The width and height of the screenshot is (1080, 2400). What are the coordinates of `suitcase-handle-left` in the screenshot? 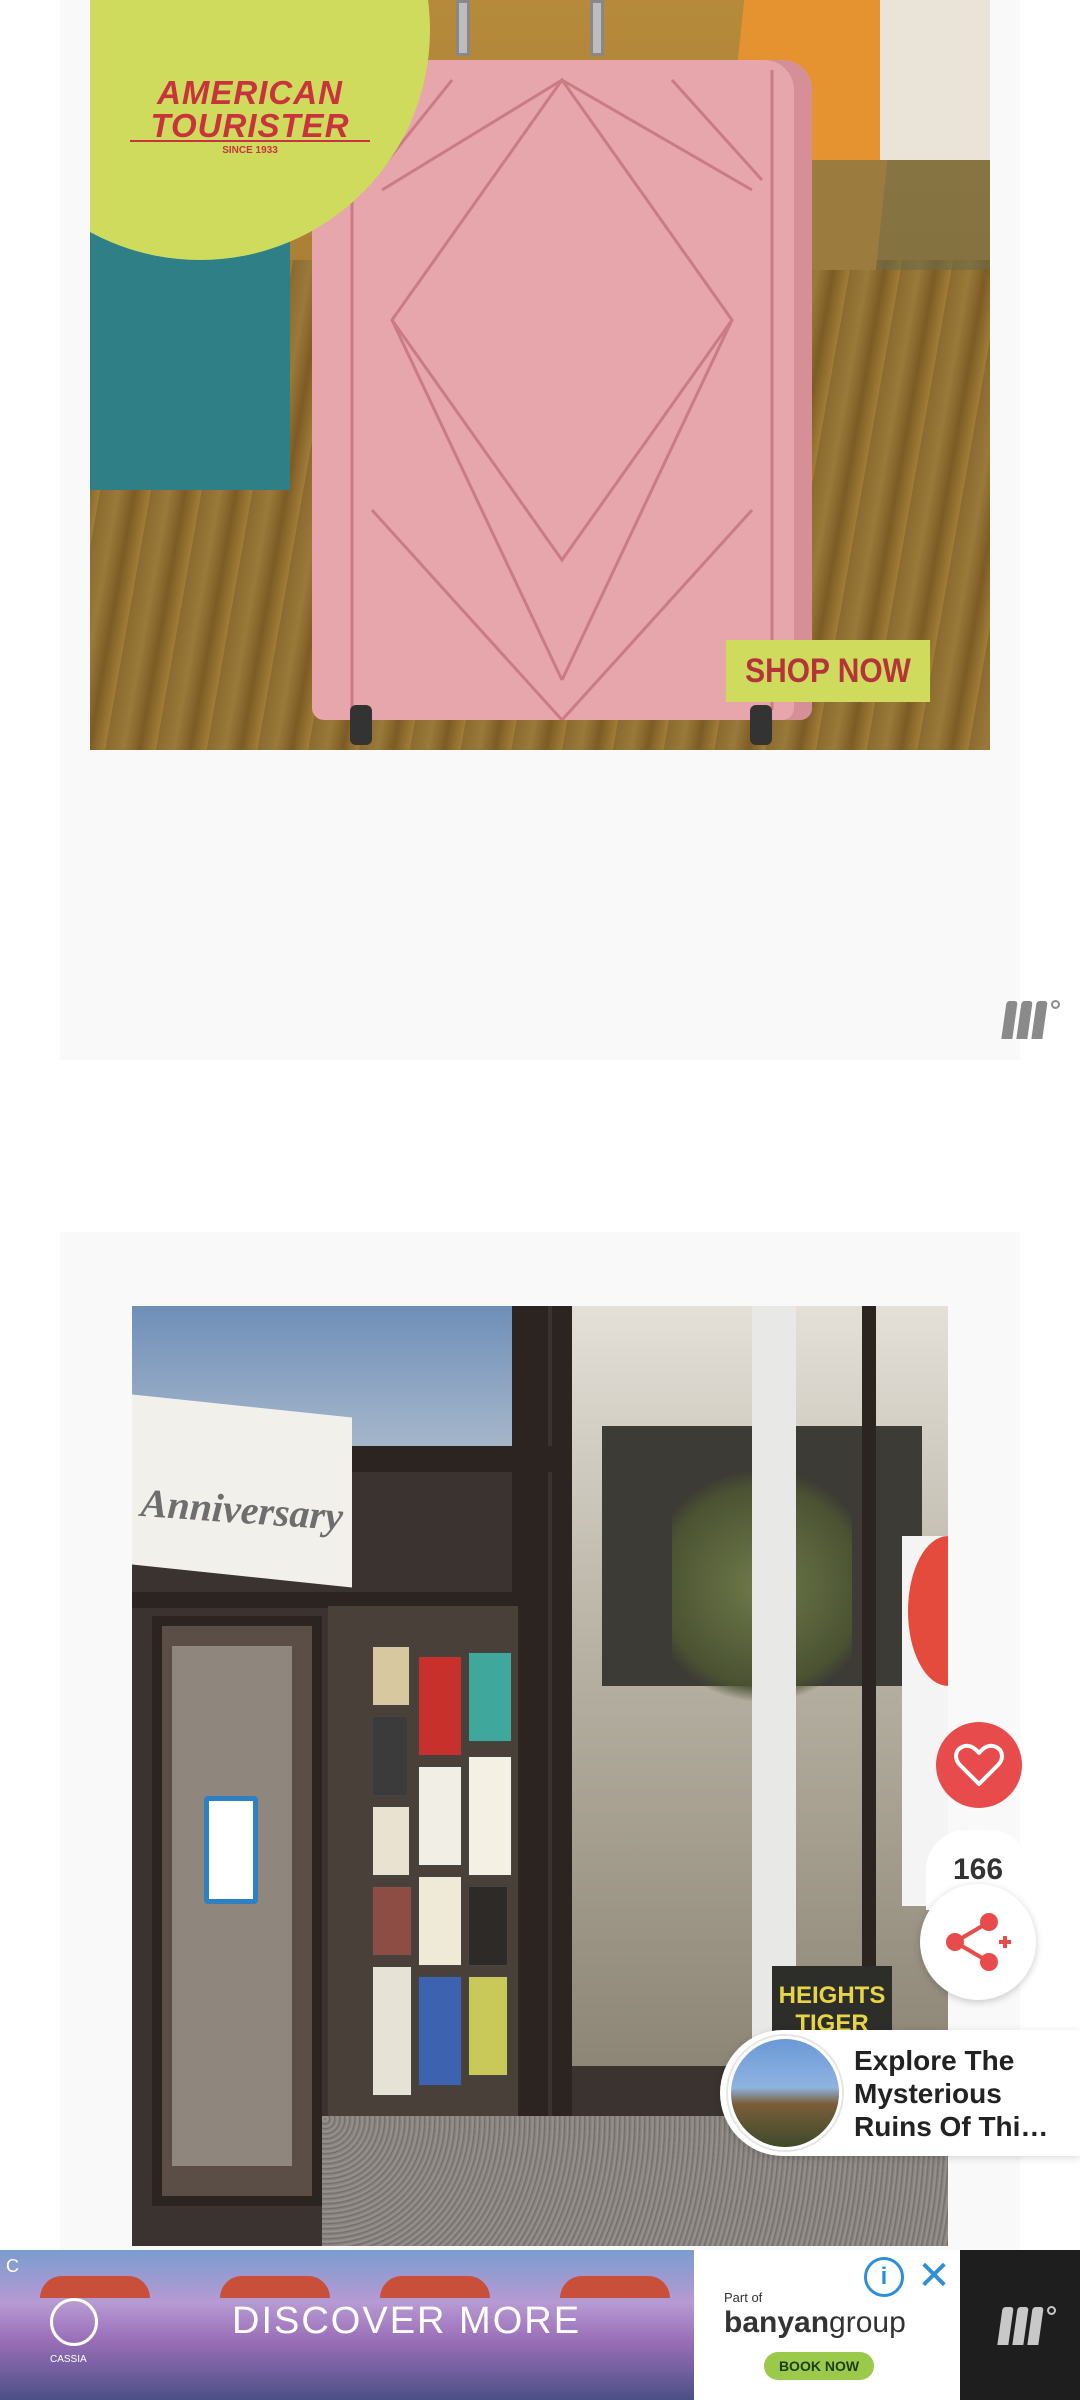 It's located at (463, 28).